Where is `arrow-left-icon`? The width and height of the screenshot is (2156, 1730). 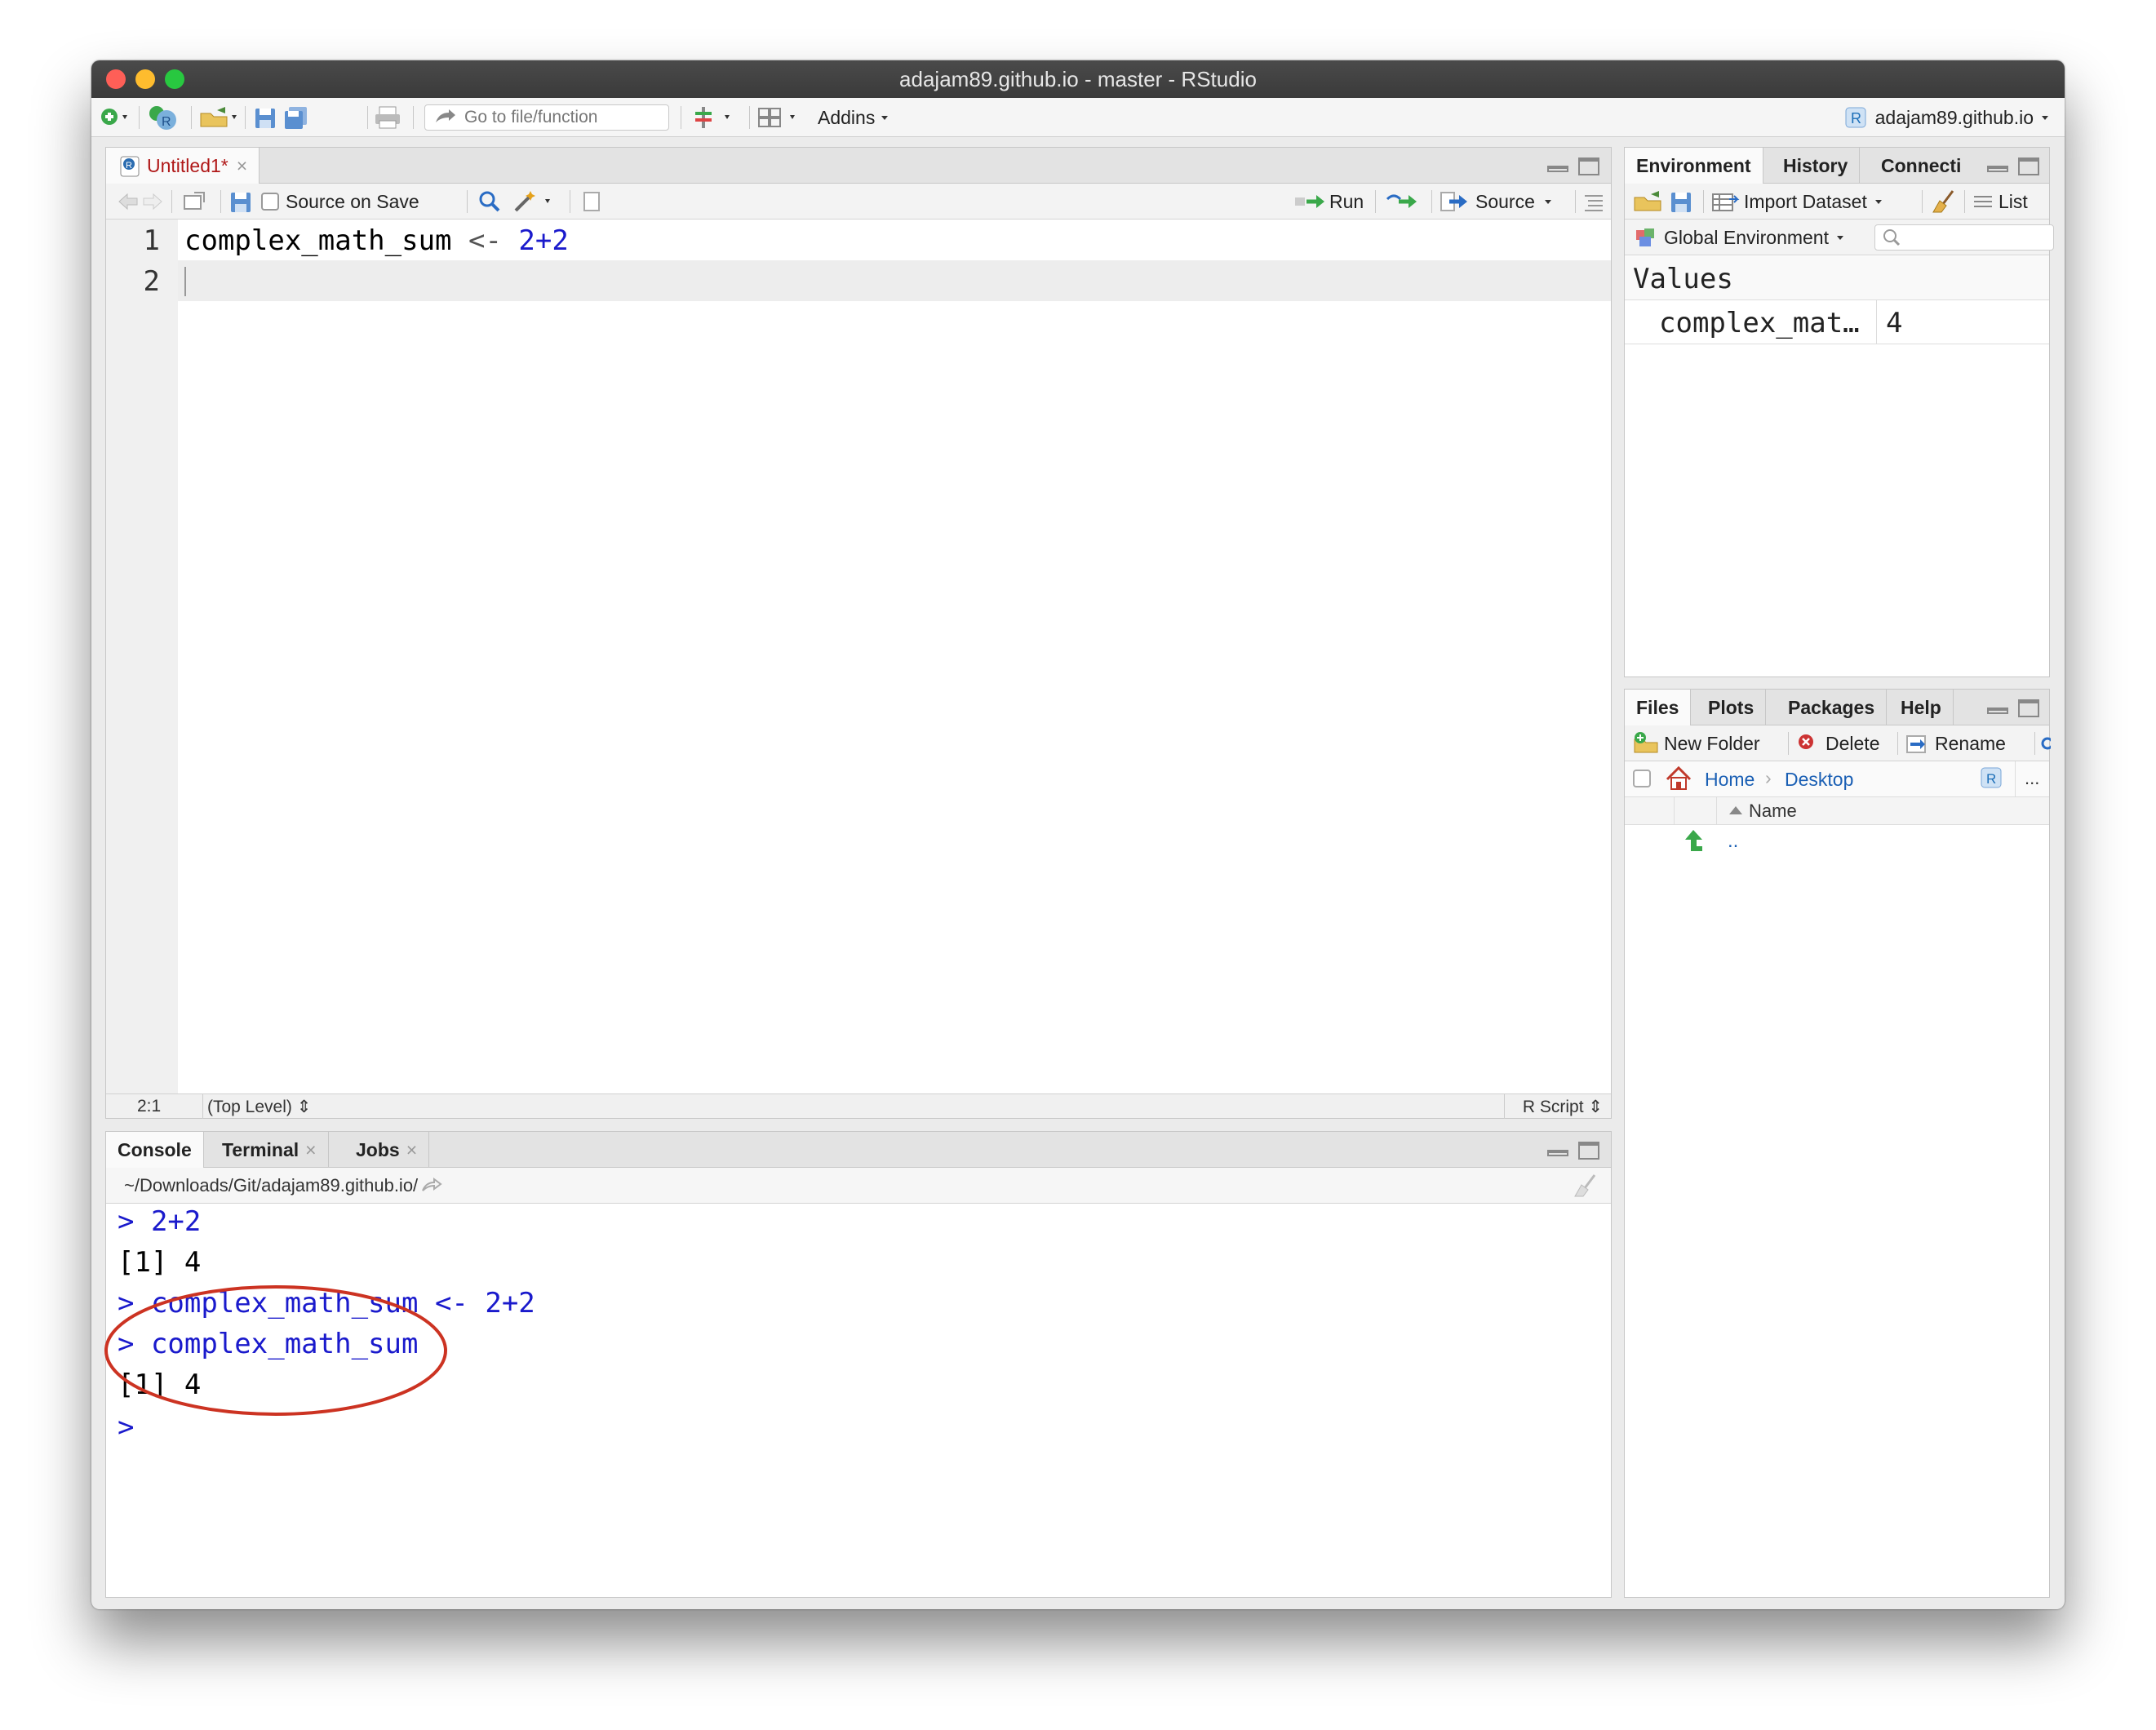
arrow-left-icon is located at coordinates (140, 202).